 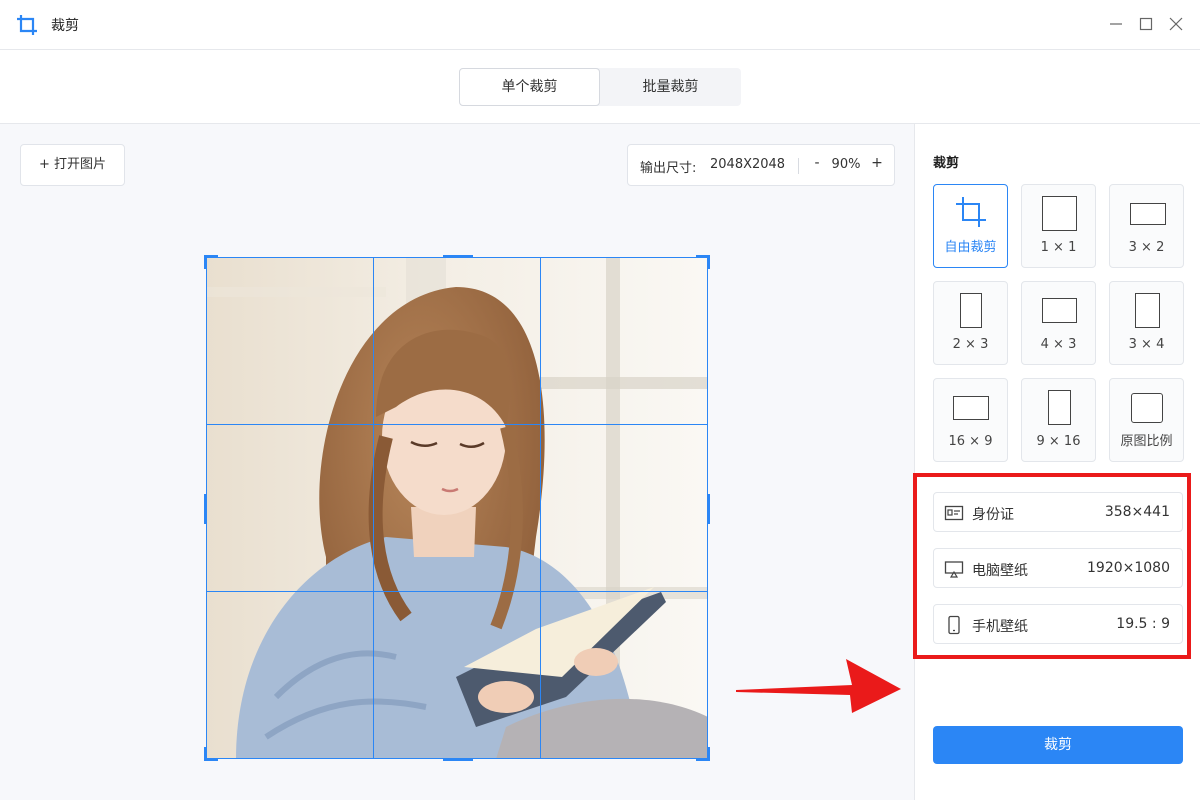 I want to click on mode-tabs: 单个裁剪 批量裁剪, so click(x=600, y=87).